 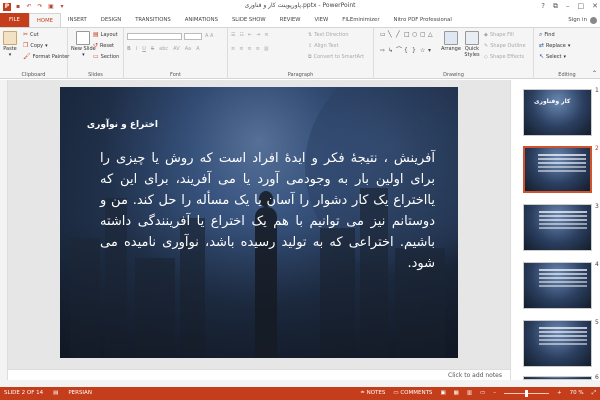 I want to click on zoom-slider-thumb, so click(x=526, y=393).